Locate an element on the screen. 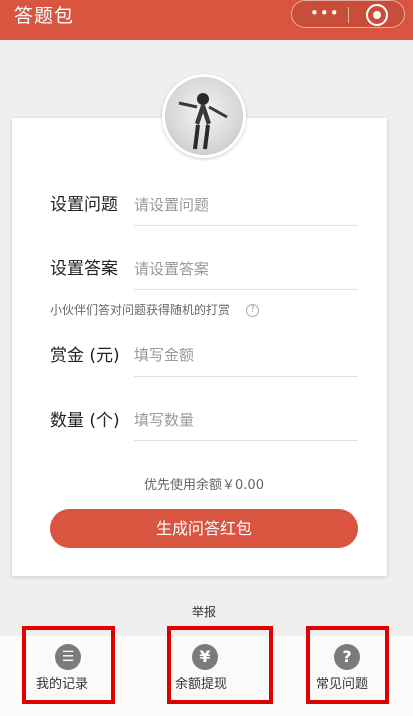 This screenshot has height=716, width=413. report-link: 举报 is located at coordinates (204, 612).